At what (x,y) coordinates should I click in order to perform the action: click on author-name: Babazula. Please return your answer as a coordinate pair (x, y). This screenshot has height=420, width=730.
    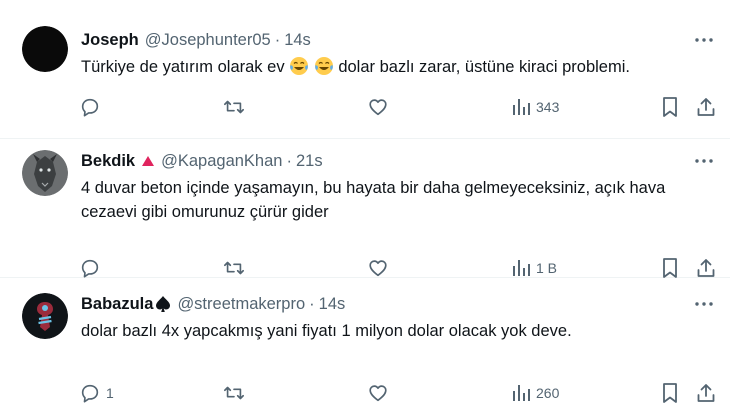
    Looking at the image, I should click on (117, 304).